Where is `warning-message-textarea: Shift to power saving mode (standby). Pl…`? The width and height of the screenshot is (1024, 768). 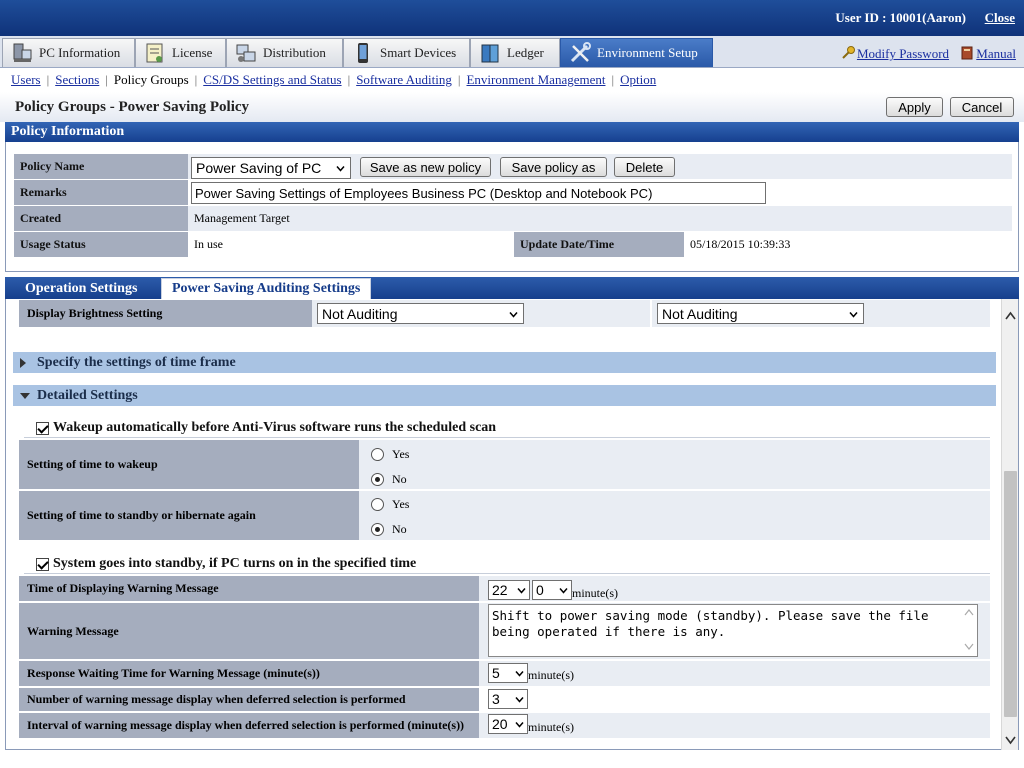 warning-message-textarea: Shift to power saving mode (standby). Pl… is located at coordinates (733, 630).